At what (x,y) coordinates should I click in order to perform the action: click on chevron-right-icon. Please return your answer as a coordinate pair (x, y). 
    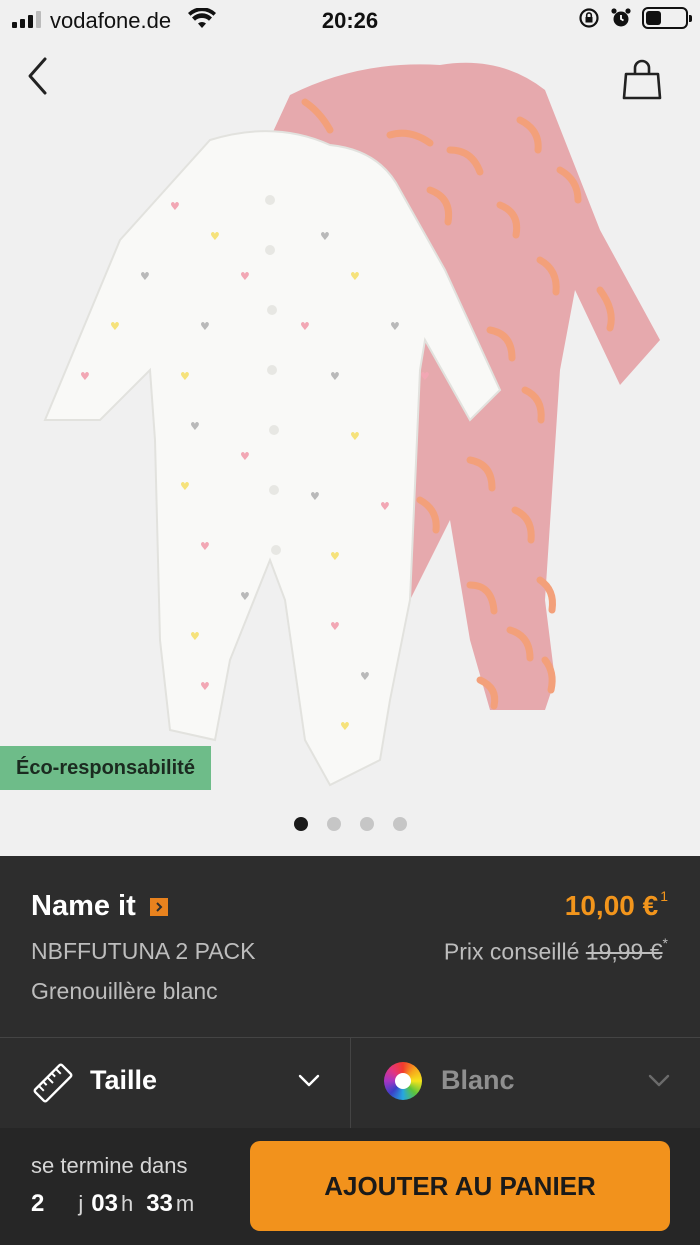
    Looking at the image, I should click on (158, 906).